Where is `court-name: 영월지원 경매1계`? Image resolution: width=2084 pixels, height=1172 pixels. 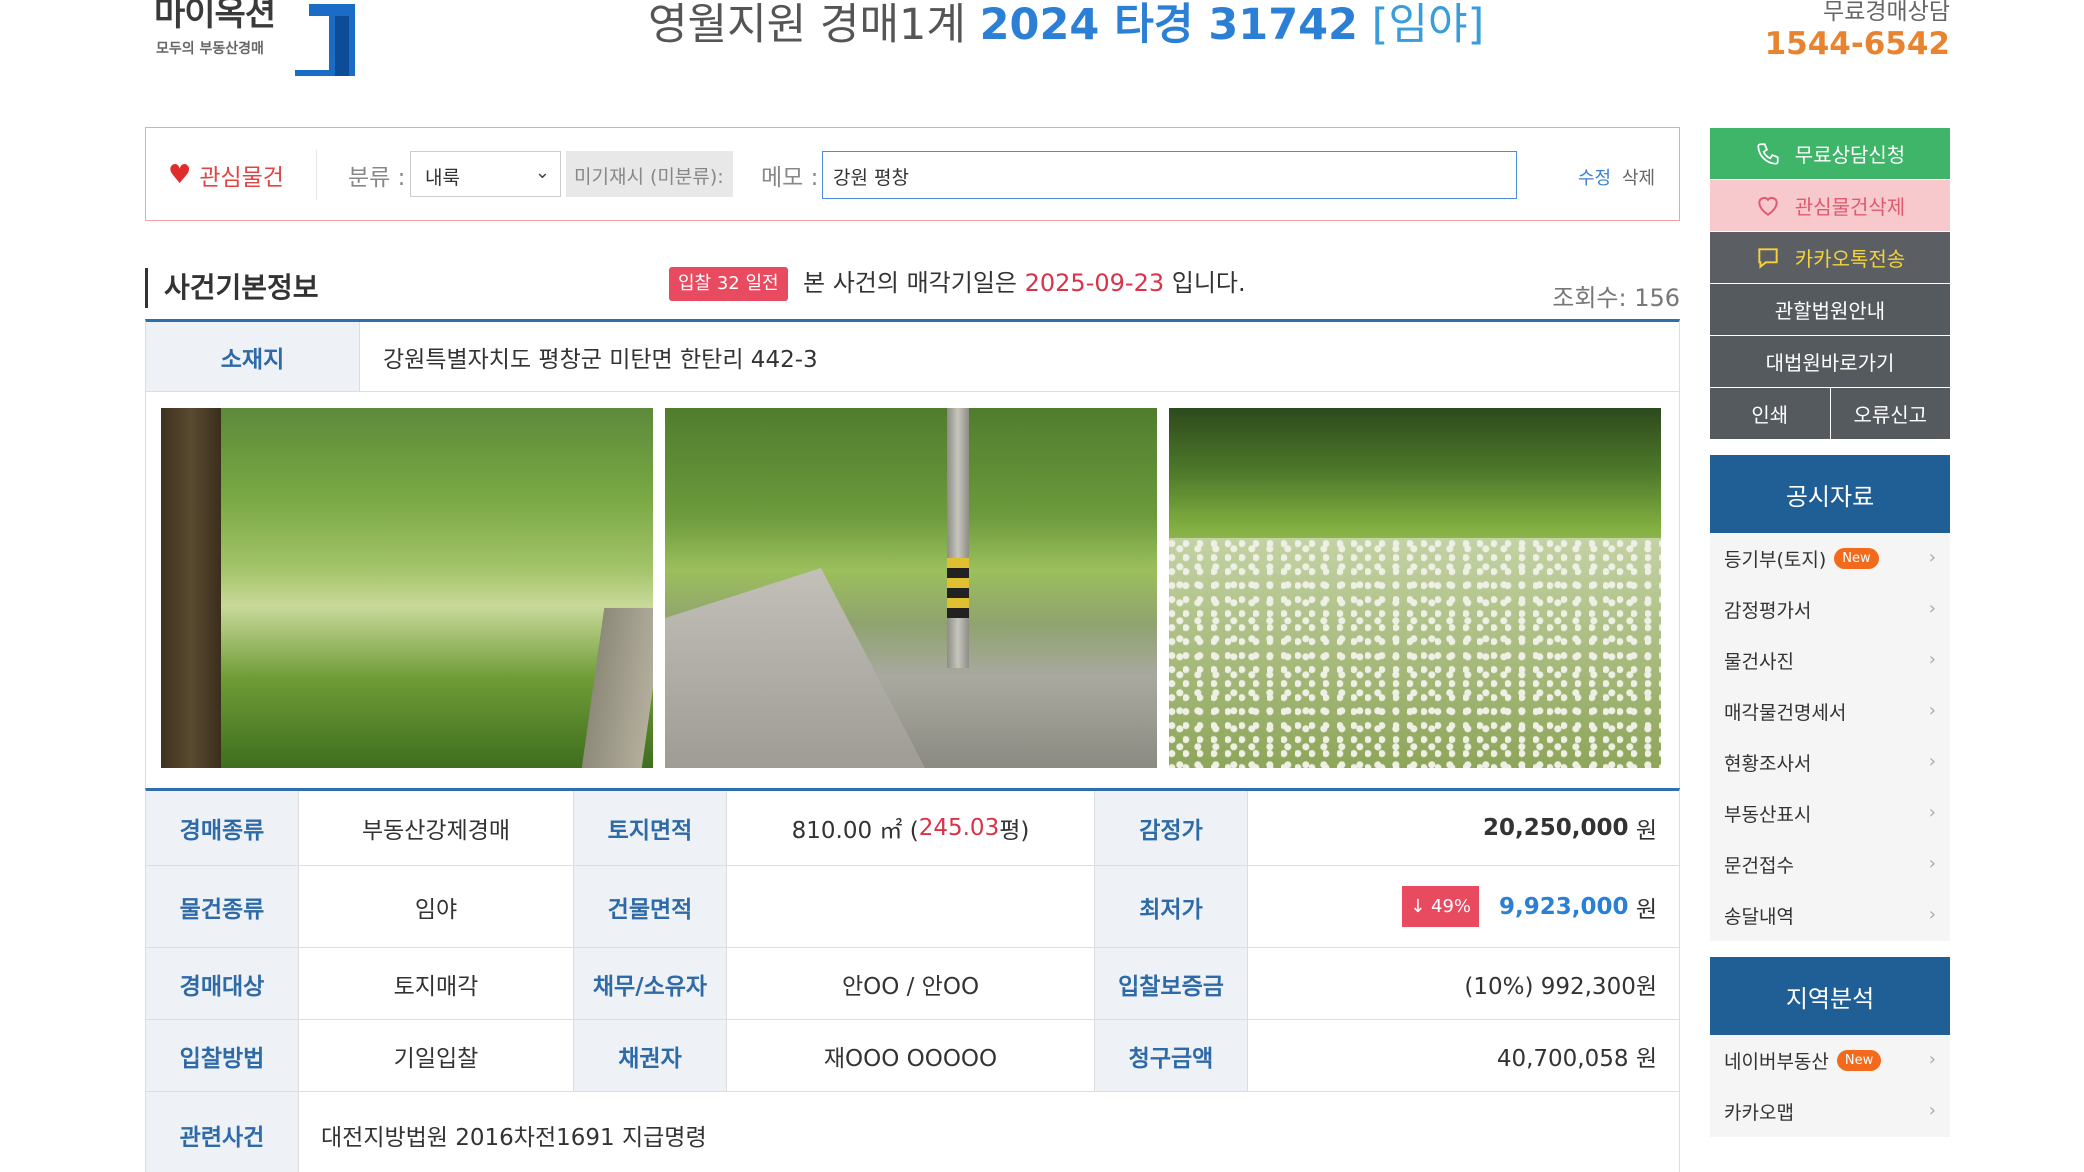 court-name: 영월지원 경매1계 is located at coordinates (807, 25).